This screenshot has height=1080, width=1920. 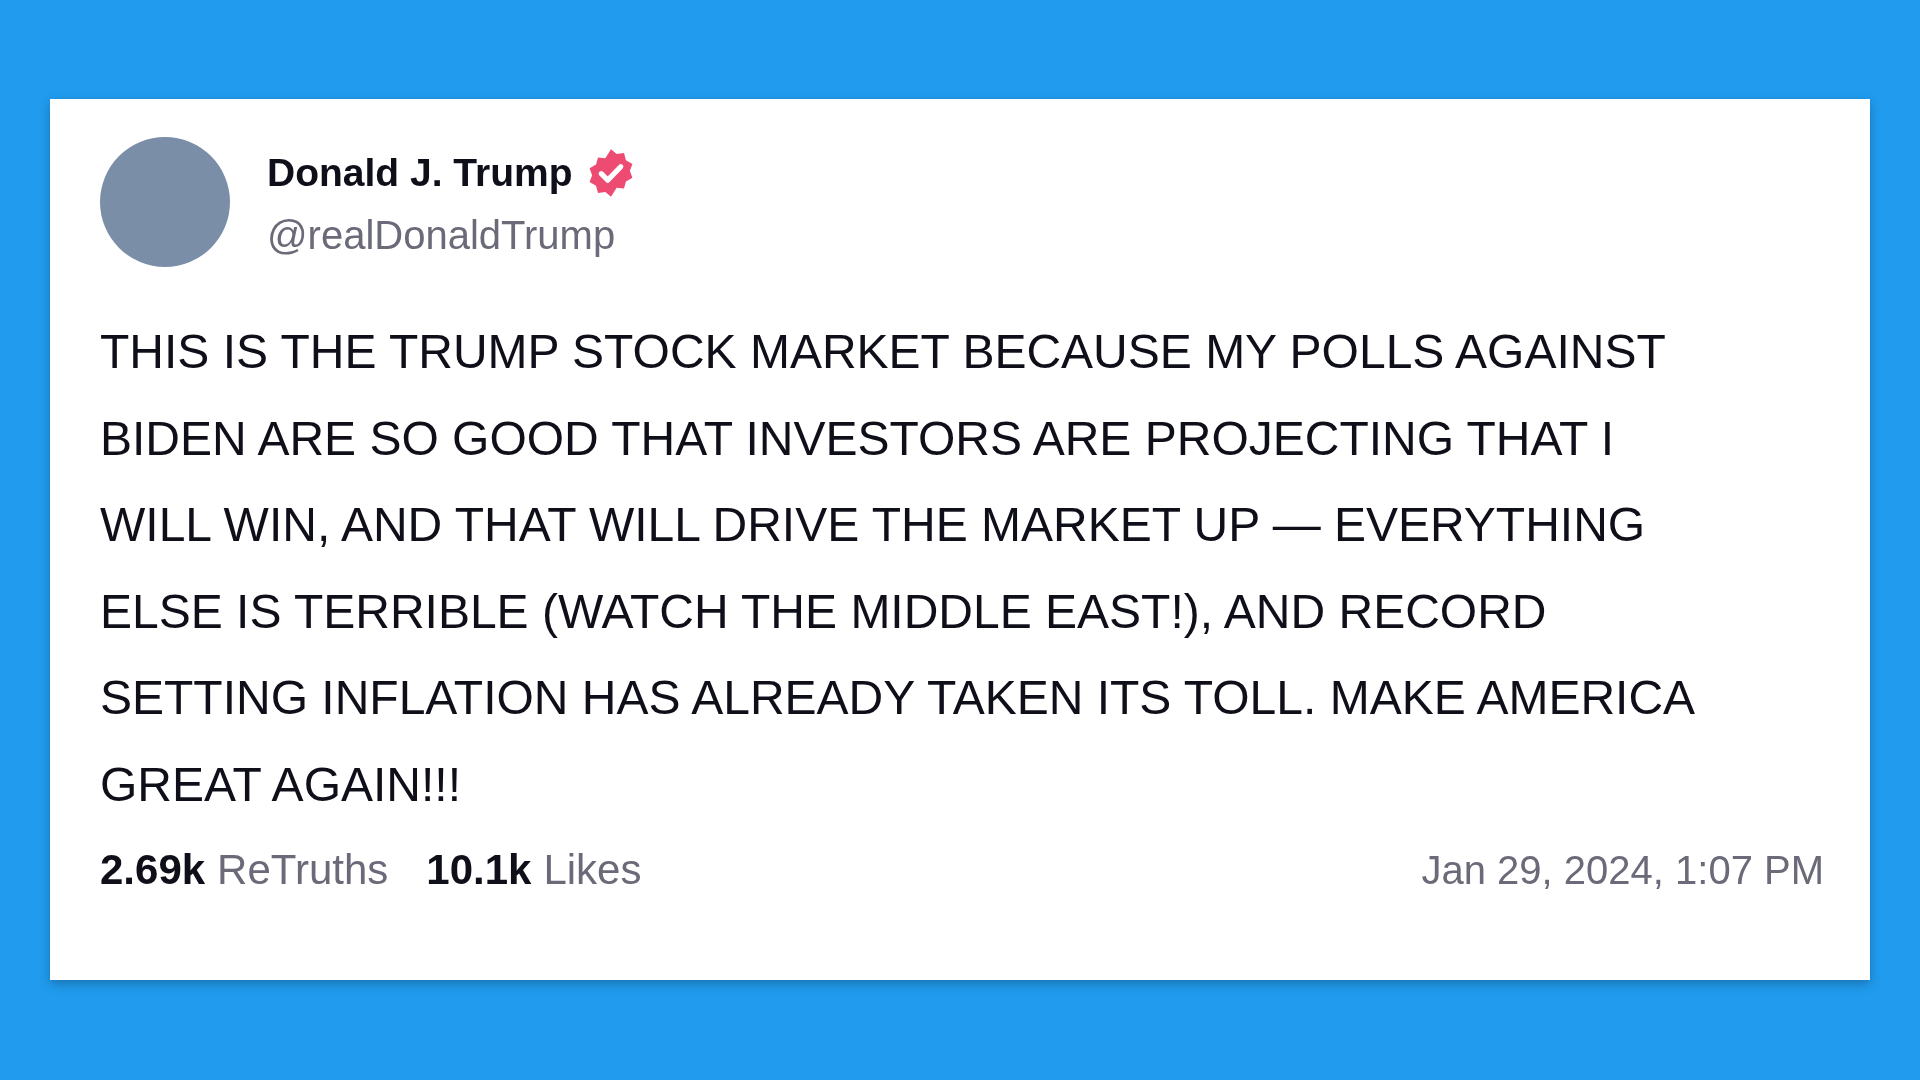 What do you see at coordinates (452, 235) in the screenshot?
I see `author-handle: @realDonaldTrump` at bounding box center [452, 235].